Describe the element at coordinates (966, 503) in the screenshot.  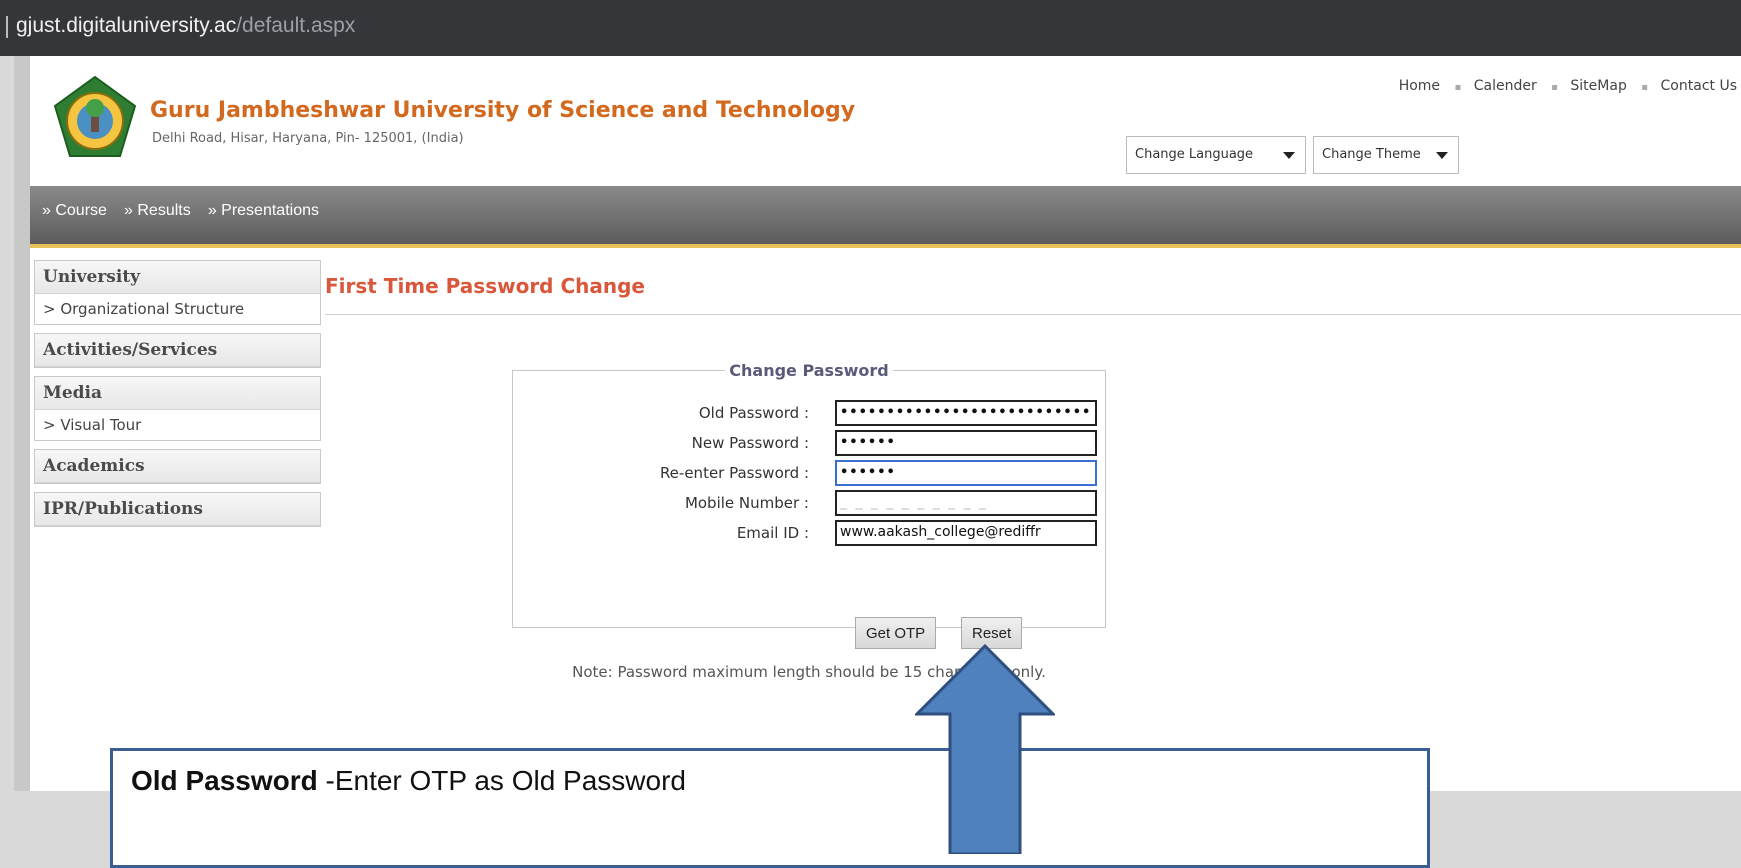
I see `mobile-number-field: _ _ _ _ _ _ _ _ _ _` at that location.